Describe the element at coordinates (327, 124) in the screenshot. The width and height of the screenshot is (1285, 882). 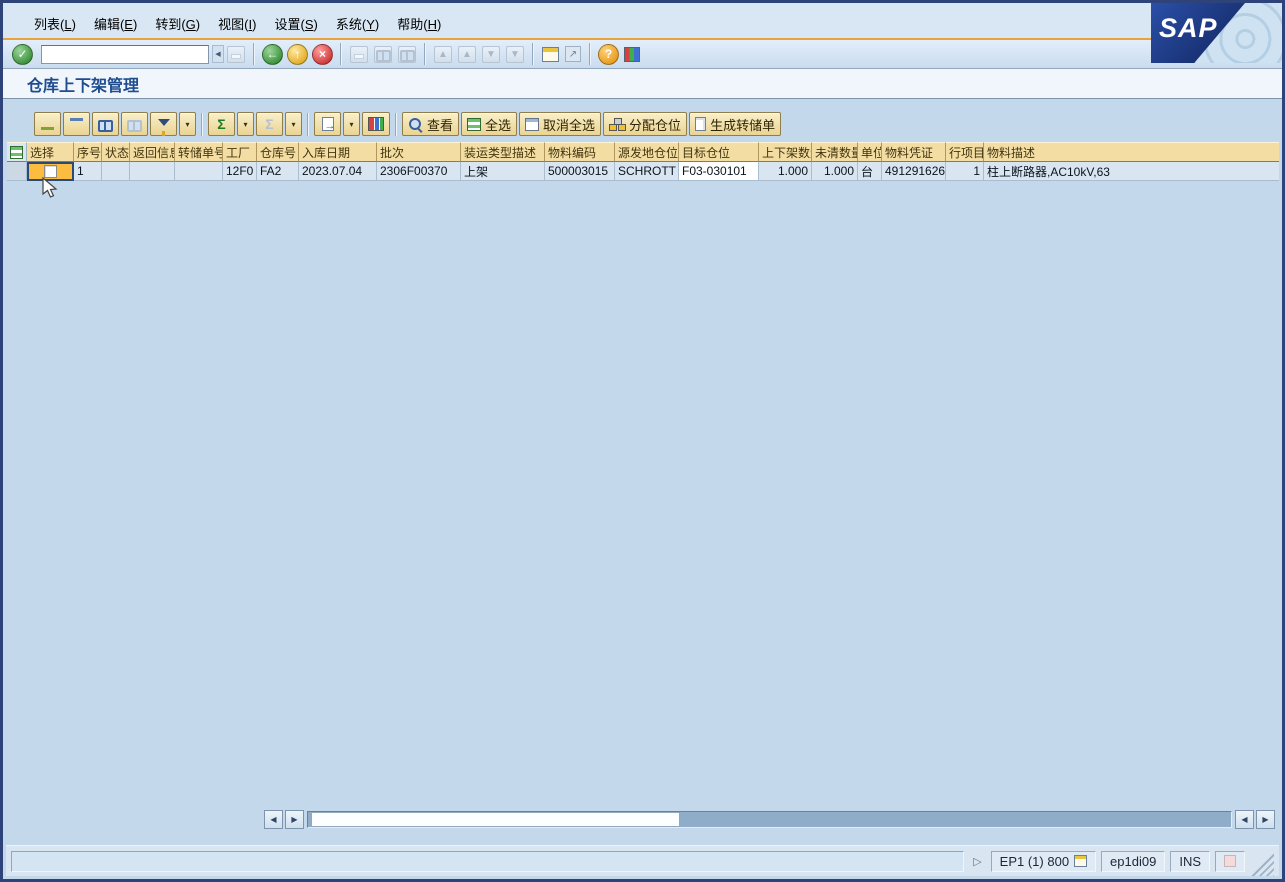
I see `export-icon` at that location.